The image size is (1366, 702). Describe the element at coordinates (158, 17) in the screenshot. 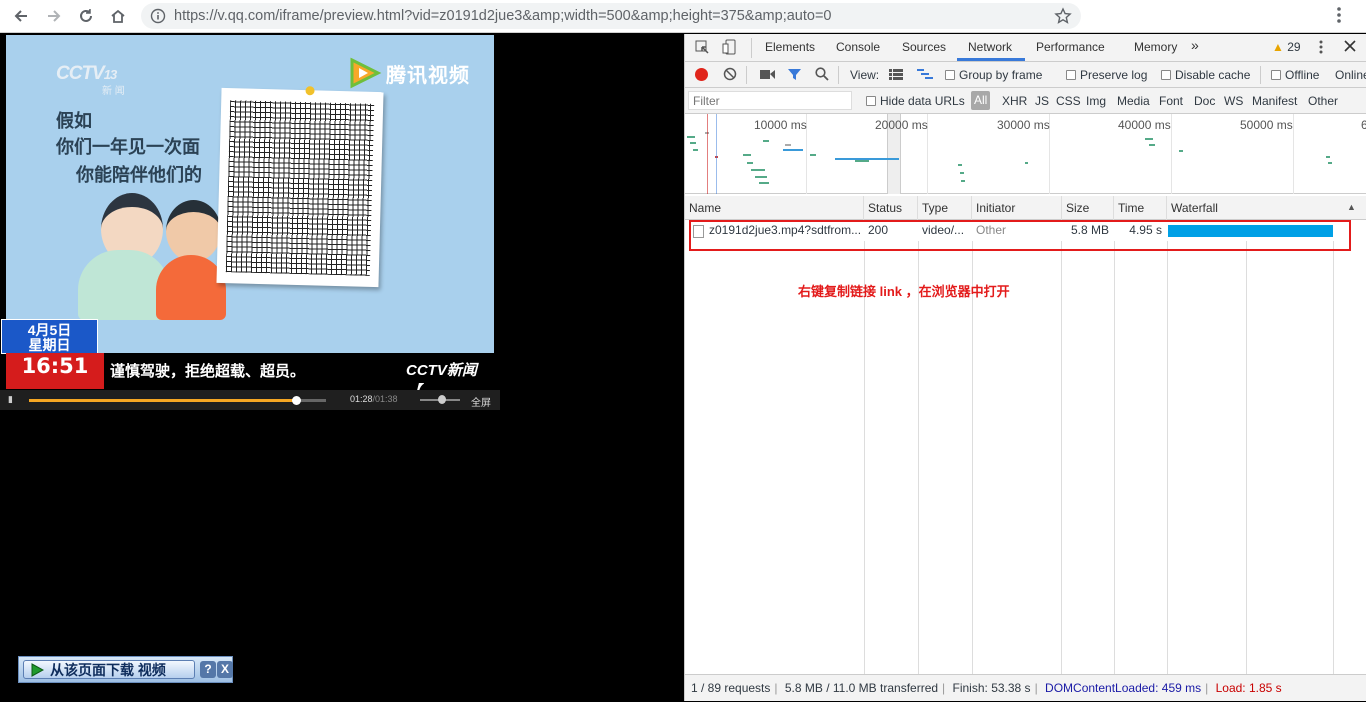

I see `info-icon` at that location.